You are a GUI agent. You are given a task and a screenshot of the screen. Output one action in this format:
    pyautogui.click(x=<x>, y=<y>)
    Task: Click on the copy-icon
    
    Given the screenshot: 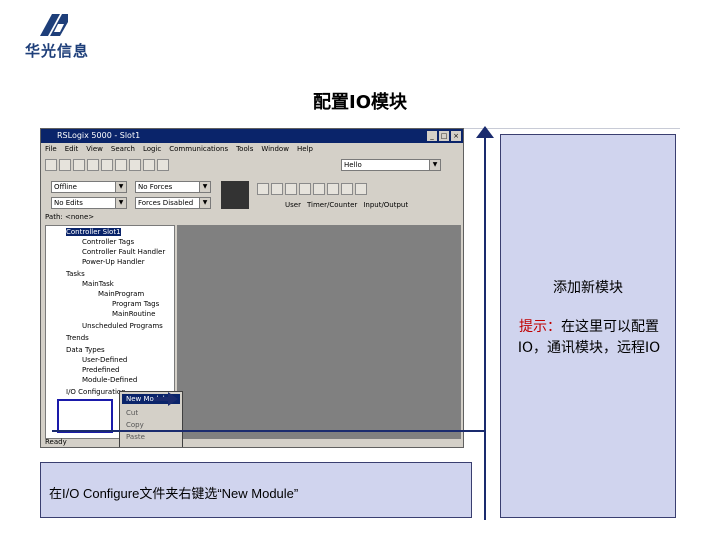 What is the action you would take?
    pyautogui.click(x=107, y=165)
    